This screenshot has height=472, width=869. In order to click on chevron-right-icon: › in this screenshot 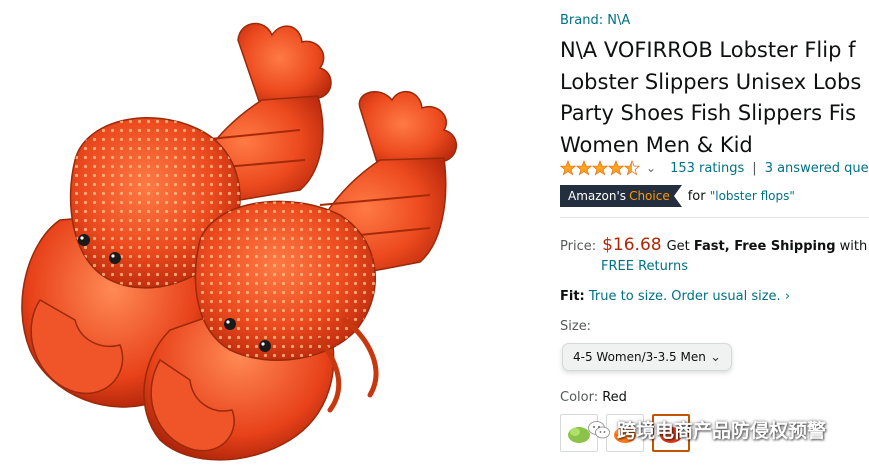, I will do `click(787, 296)`.